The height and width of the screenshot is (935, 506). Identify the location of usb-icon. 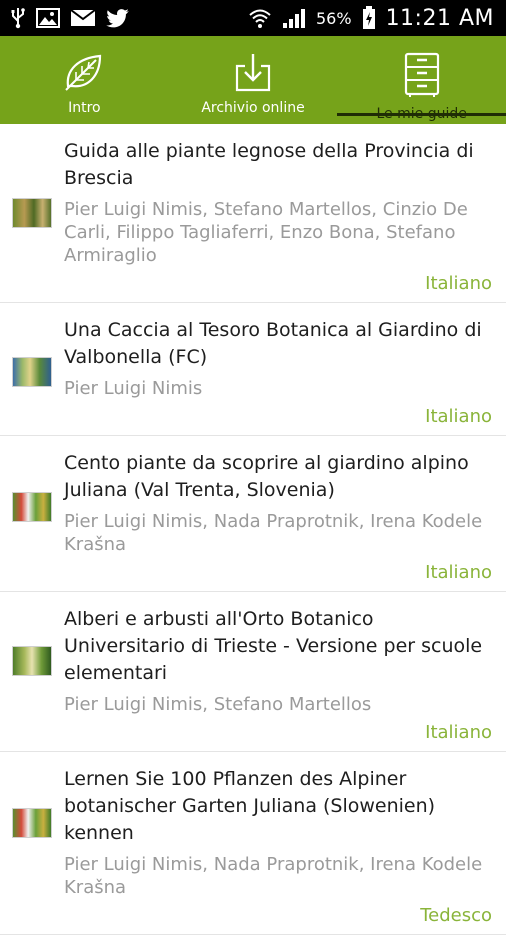
(18, 18).